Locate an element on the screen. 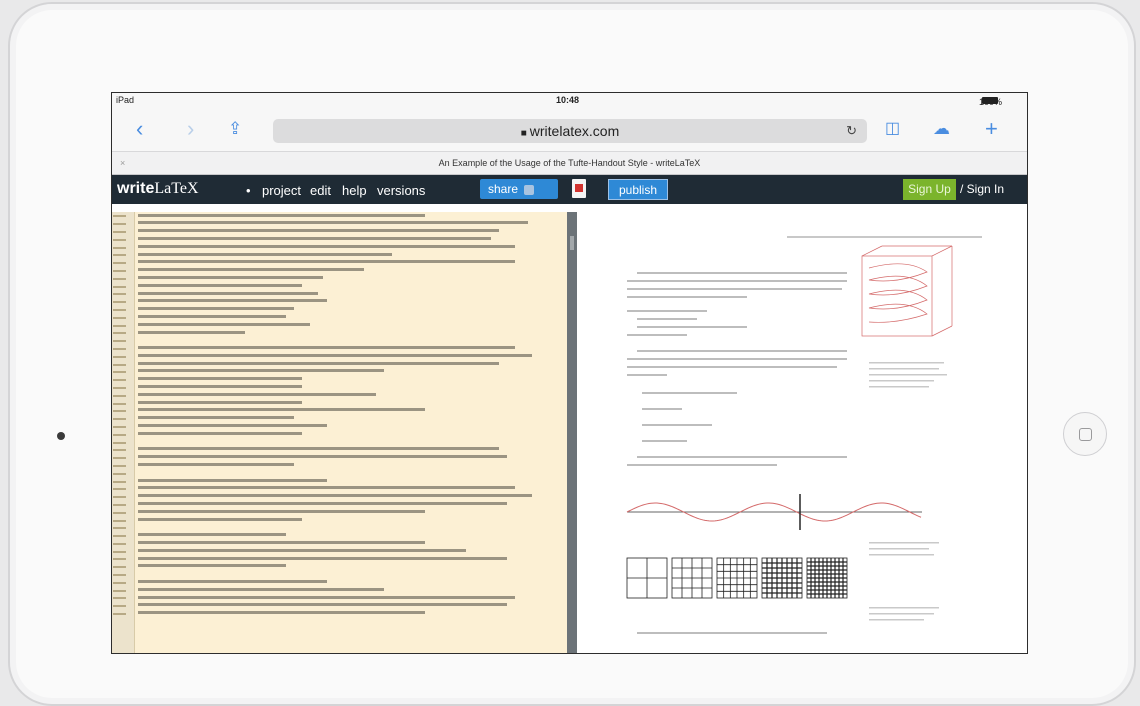 The height and width of the screenshot is (706, 1140). menu-versions: versions is located at coordinates (401, 190).